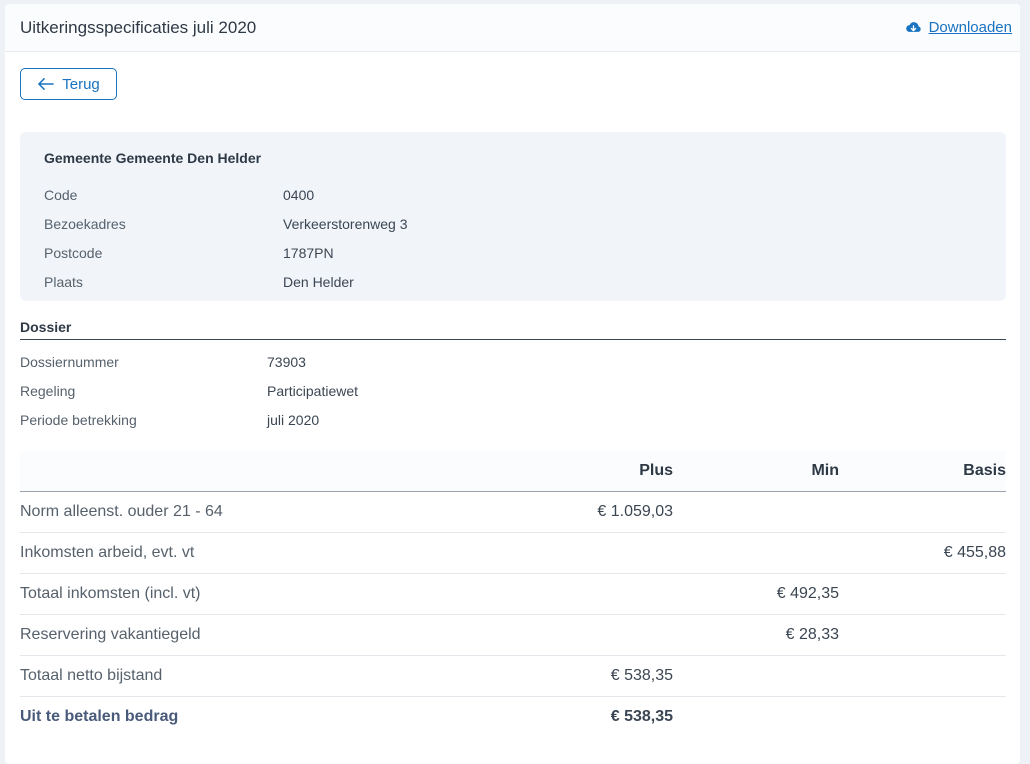  I want to click on back-button: Terug, so click(68, 84).